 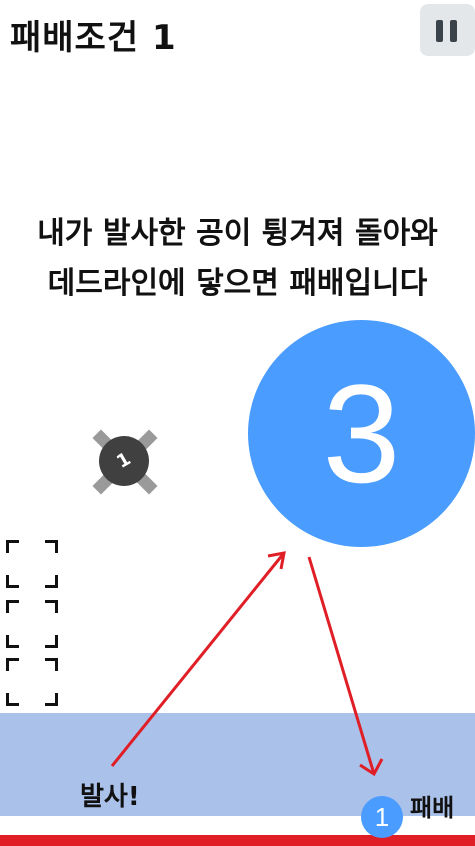 What do you see at coordinates (237, 840) in the screenshot?
I see `deadline` at bounding box center [237, 840].